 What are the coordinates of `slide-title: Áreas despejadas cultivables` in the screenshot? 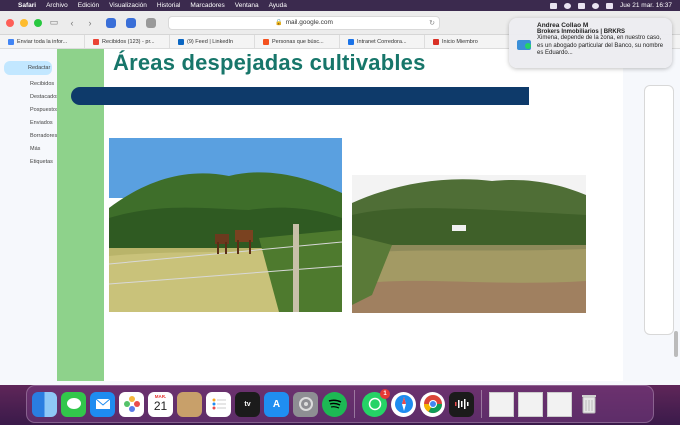 It's located at (269, 62).